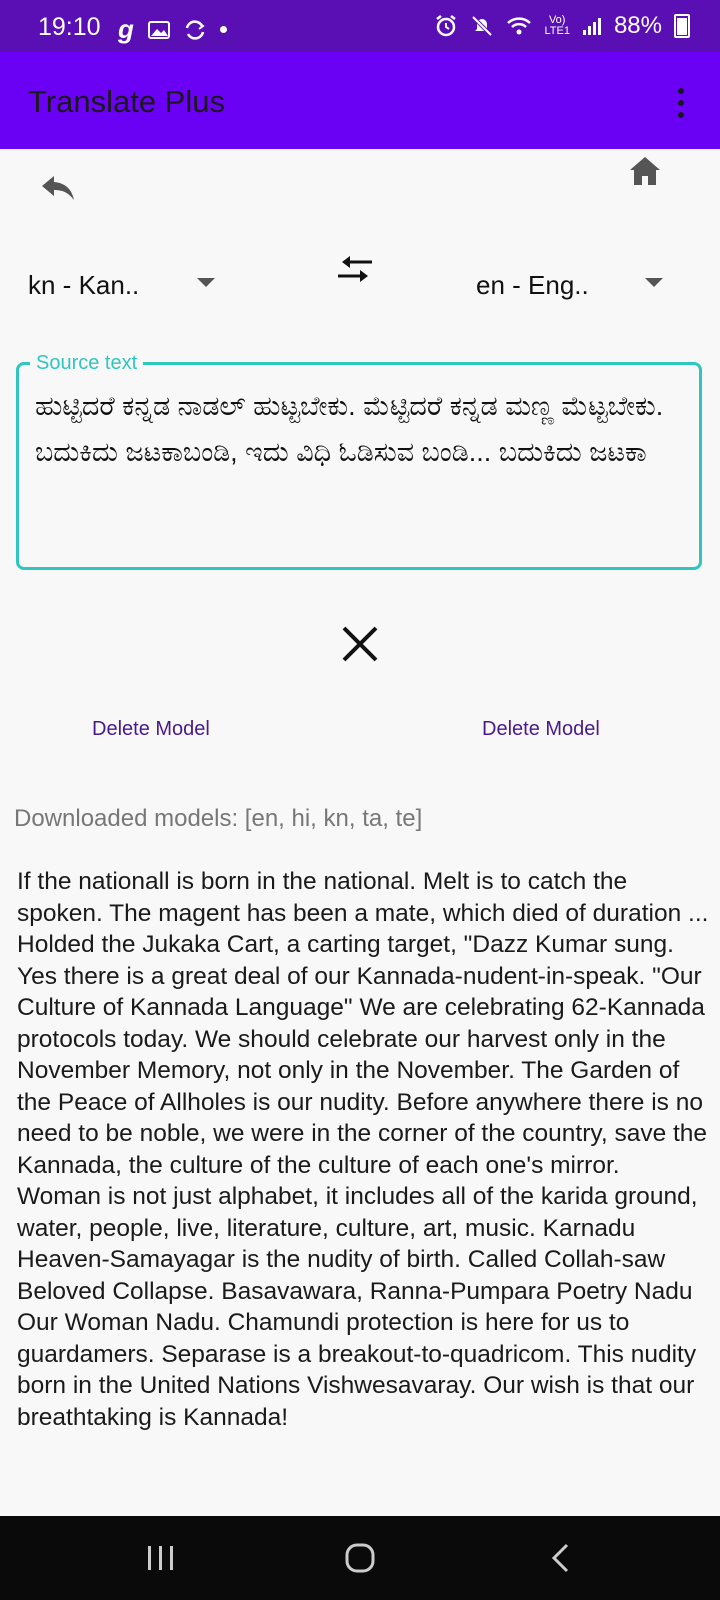 Image resolution: width=720 pixels, height=1600 pixels. Describe the element at coordinates (360, 100) in the screenshot. I see `app-bar: Translate Plus` at that location.